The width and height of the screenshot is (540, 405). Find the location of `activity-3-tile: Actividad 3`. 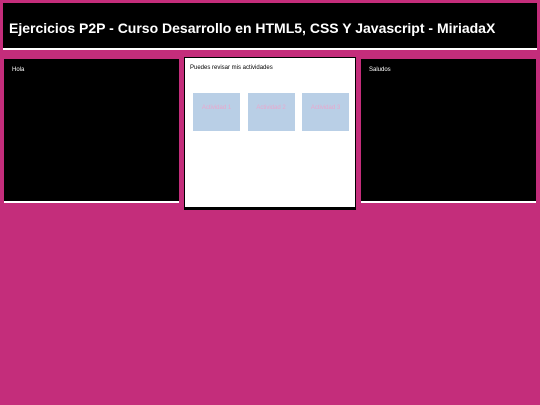

activity-3-tile: Actividad 3 is located at coordinates (325, 112).